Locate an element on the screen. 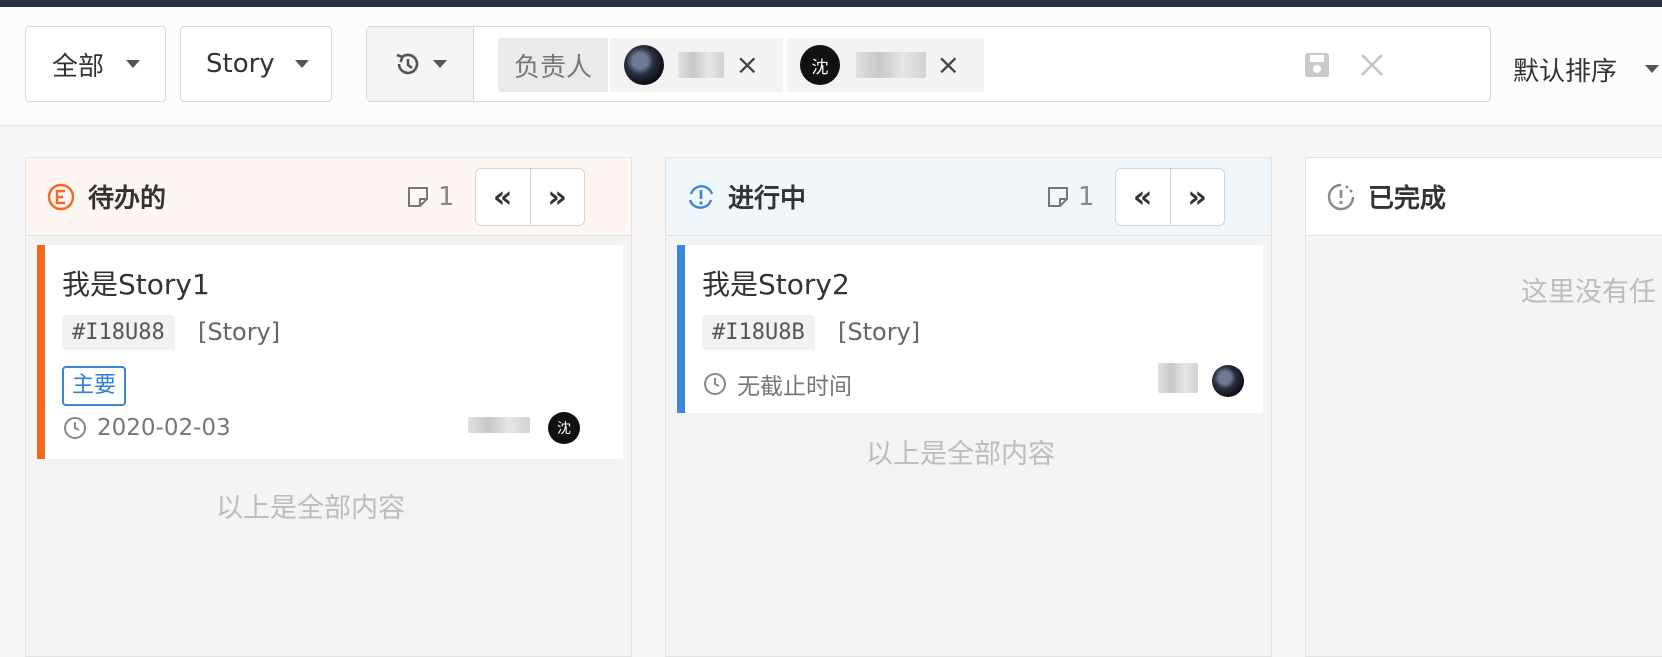 This screenshot has width=1662, height=657. filter-field-label: 负责人 is located at coordinates (553, 65).